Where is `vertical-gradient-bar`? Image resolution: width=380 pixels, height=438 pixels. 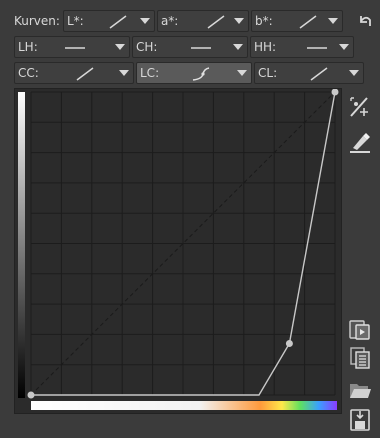
vertical-gradient-bar is located at coordinates (21, 245).